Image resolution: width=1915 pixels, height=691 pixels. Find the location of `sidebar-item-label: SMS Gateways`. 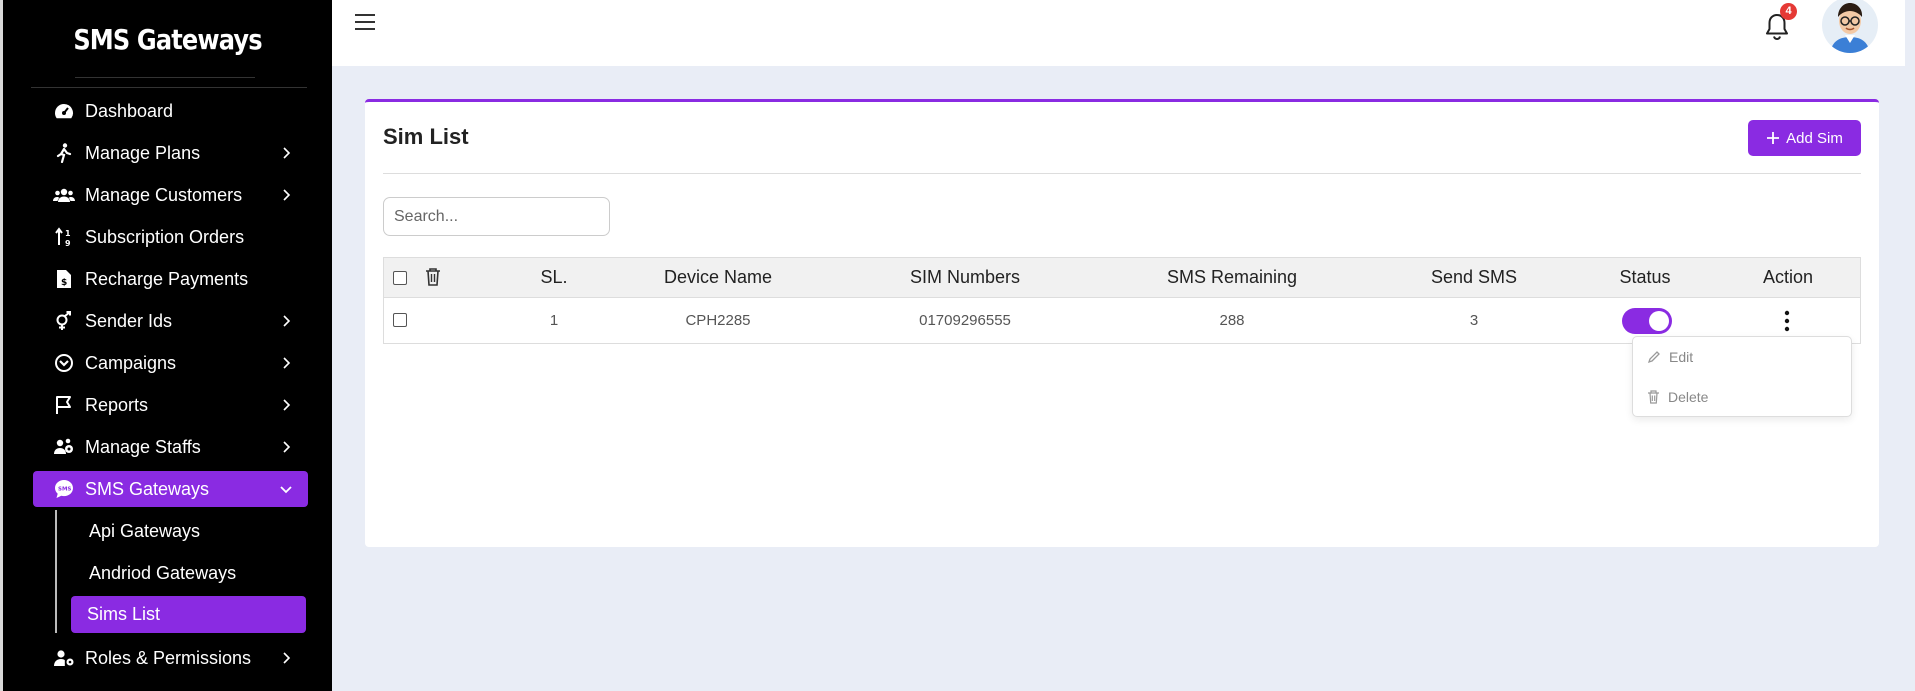

sidebar-item-label: SMS Gateways is located at coordinates (147, 488).